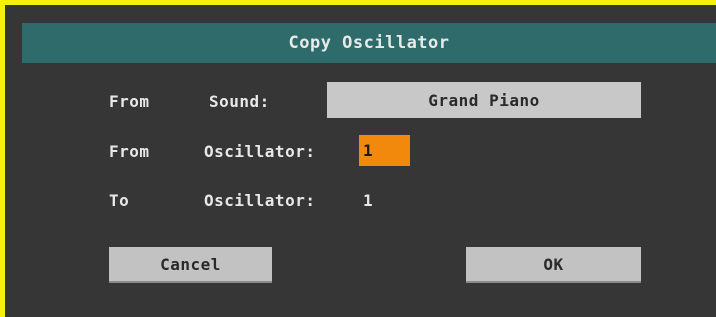  What do you see at coordinates (553, 265) in the screenshot?
I see `ok-button: OK` at bounding box center [553, 265].